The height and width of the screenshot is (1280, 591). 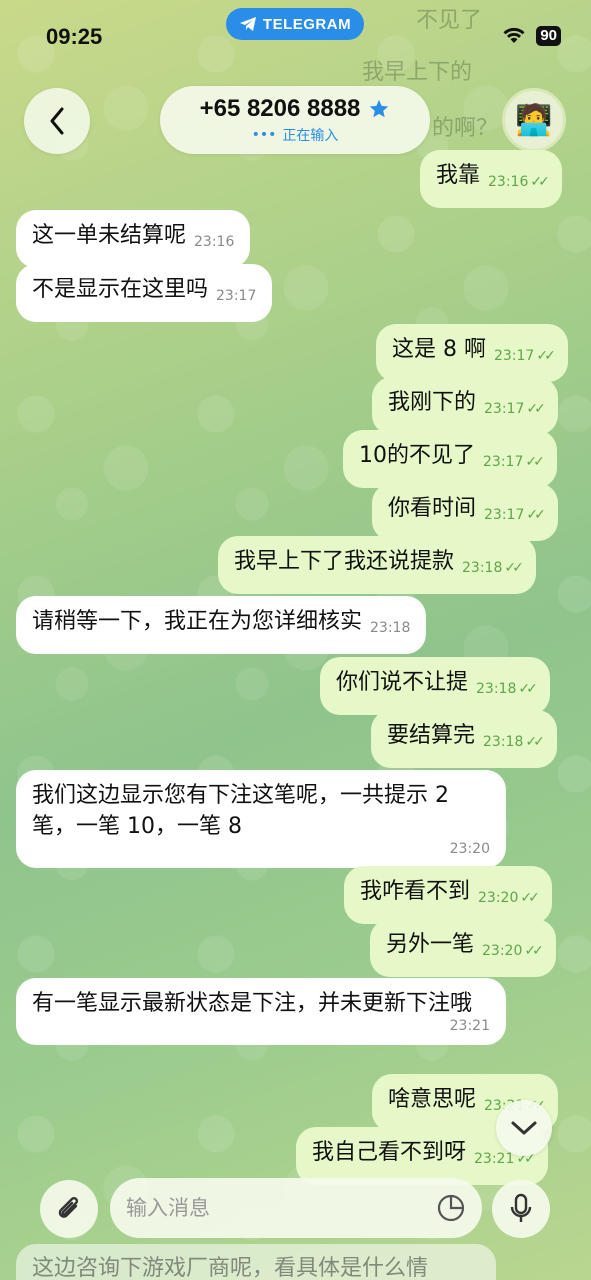 I want to click on message-incoming: 我们这边显示您有下注这笔呢，一共提示 2 笔，一笔 10，一笔 8 23:20, so click(x=261, y=819).